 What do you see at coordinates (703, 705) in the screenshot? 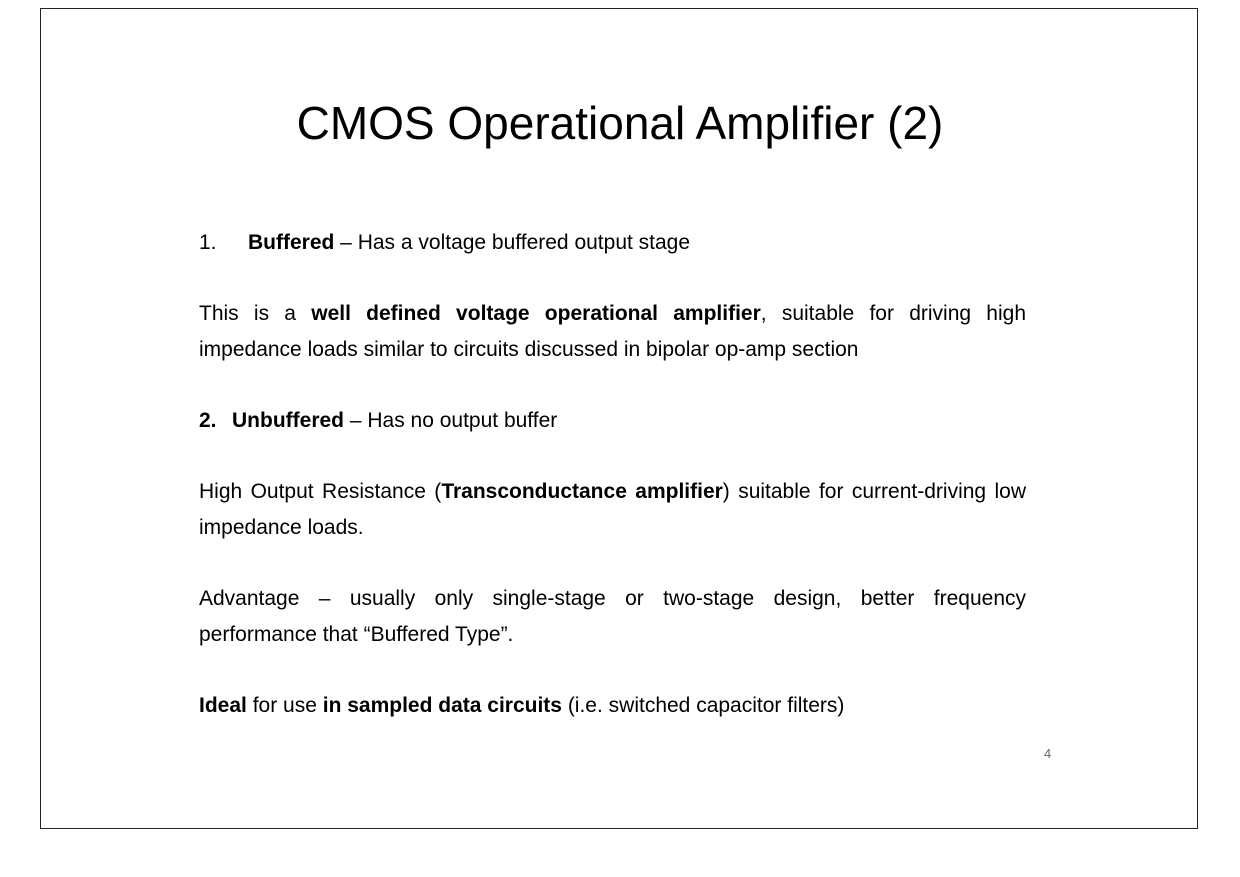
I see `paragraph-text: (i.e. switched capacitor filters)` at bounding box center [703, 705].